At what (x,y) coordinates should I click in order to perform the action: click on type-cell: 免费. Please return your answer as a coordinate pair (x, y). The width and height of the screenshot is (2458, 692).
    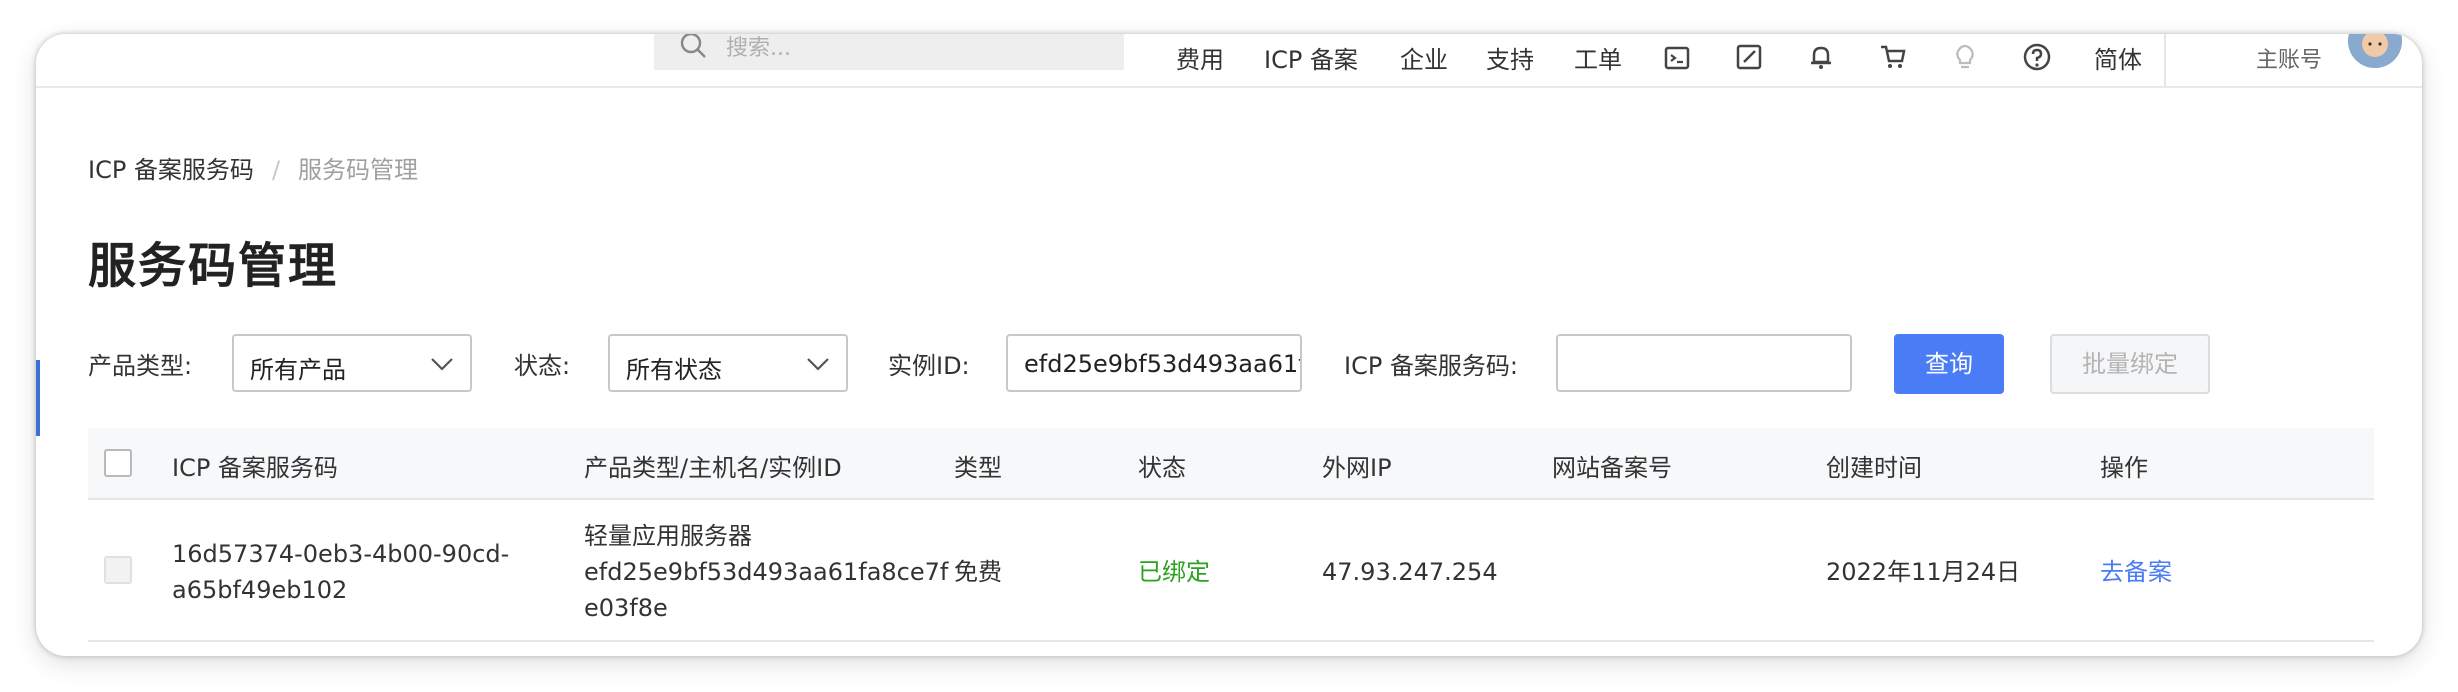
    Looking at the image, I should click on (978, 572).